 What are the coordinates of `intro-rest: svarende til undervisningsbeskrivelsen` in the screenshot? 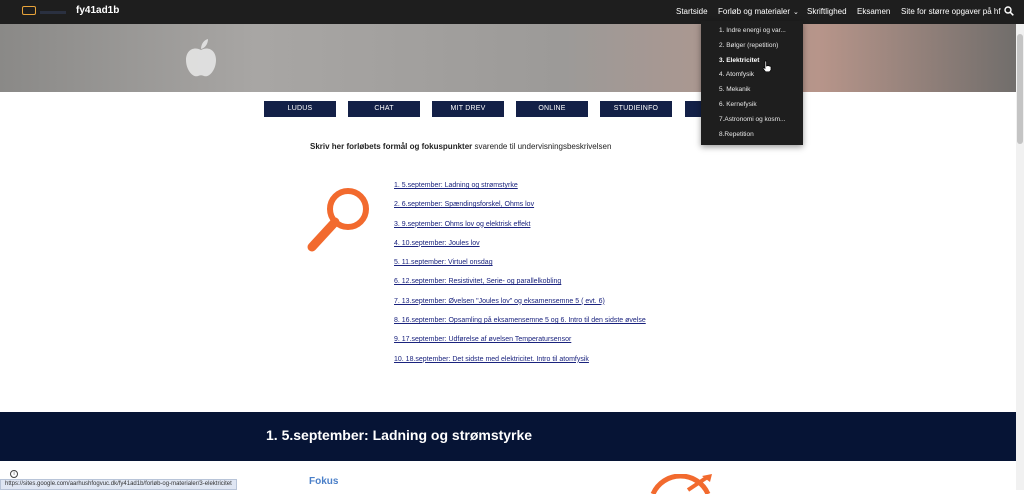 It's located at (542, 146).